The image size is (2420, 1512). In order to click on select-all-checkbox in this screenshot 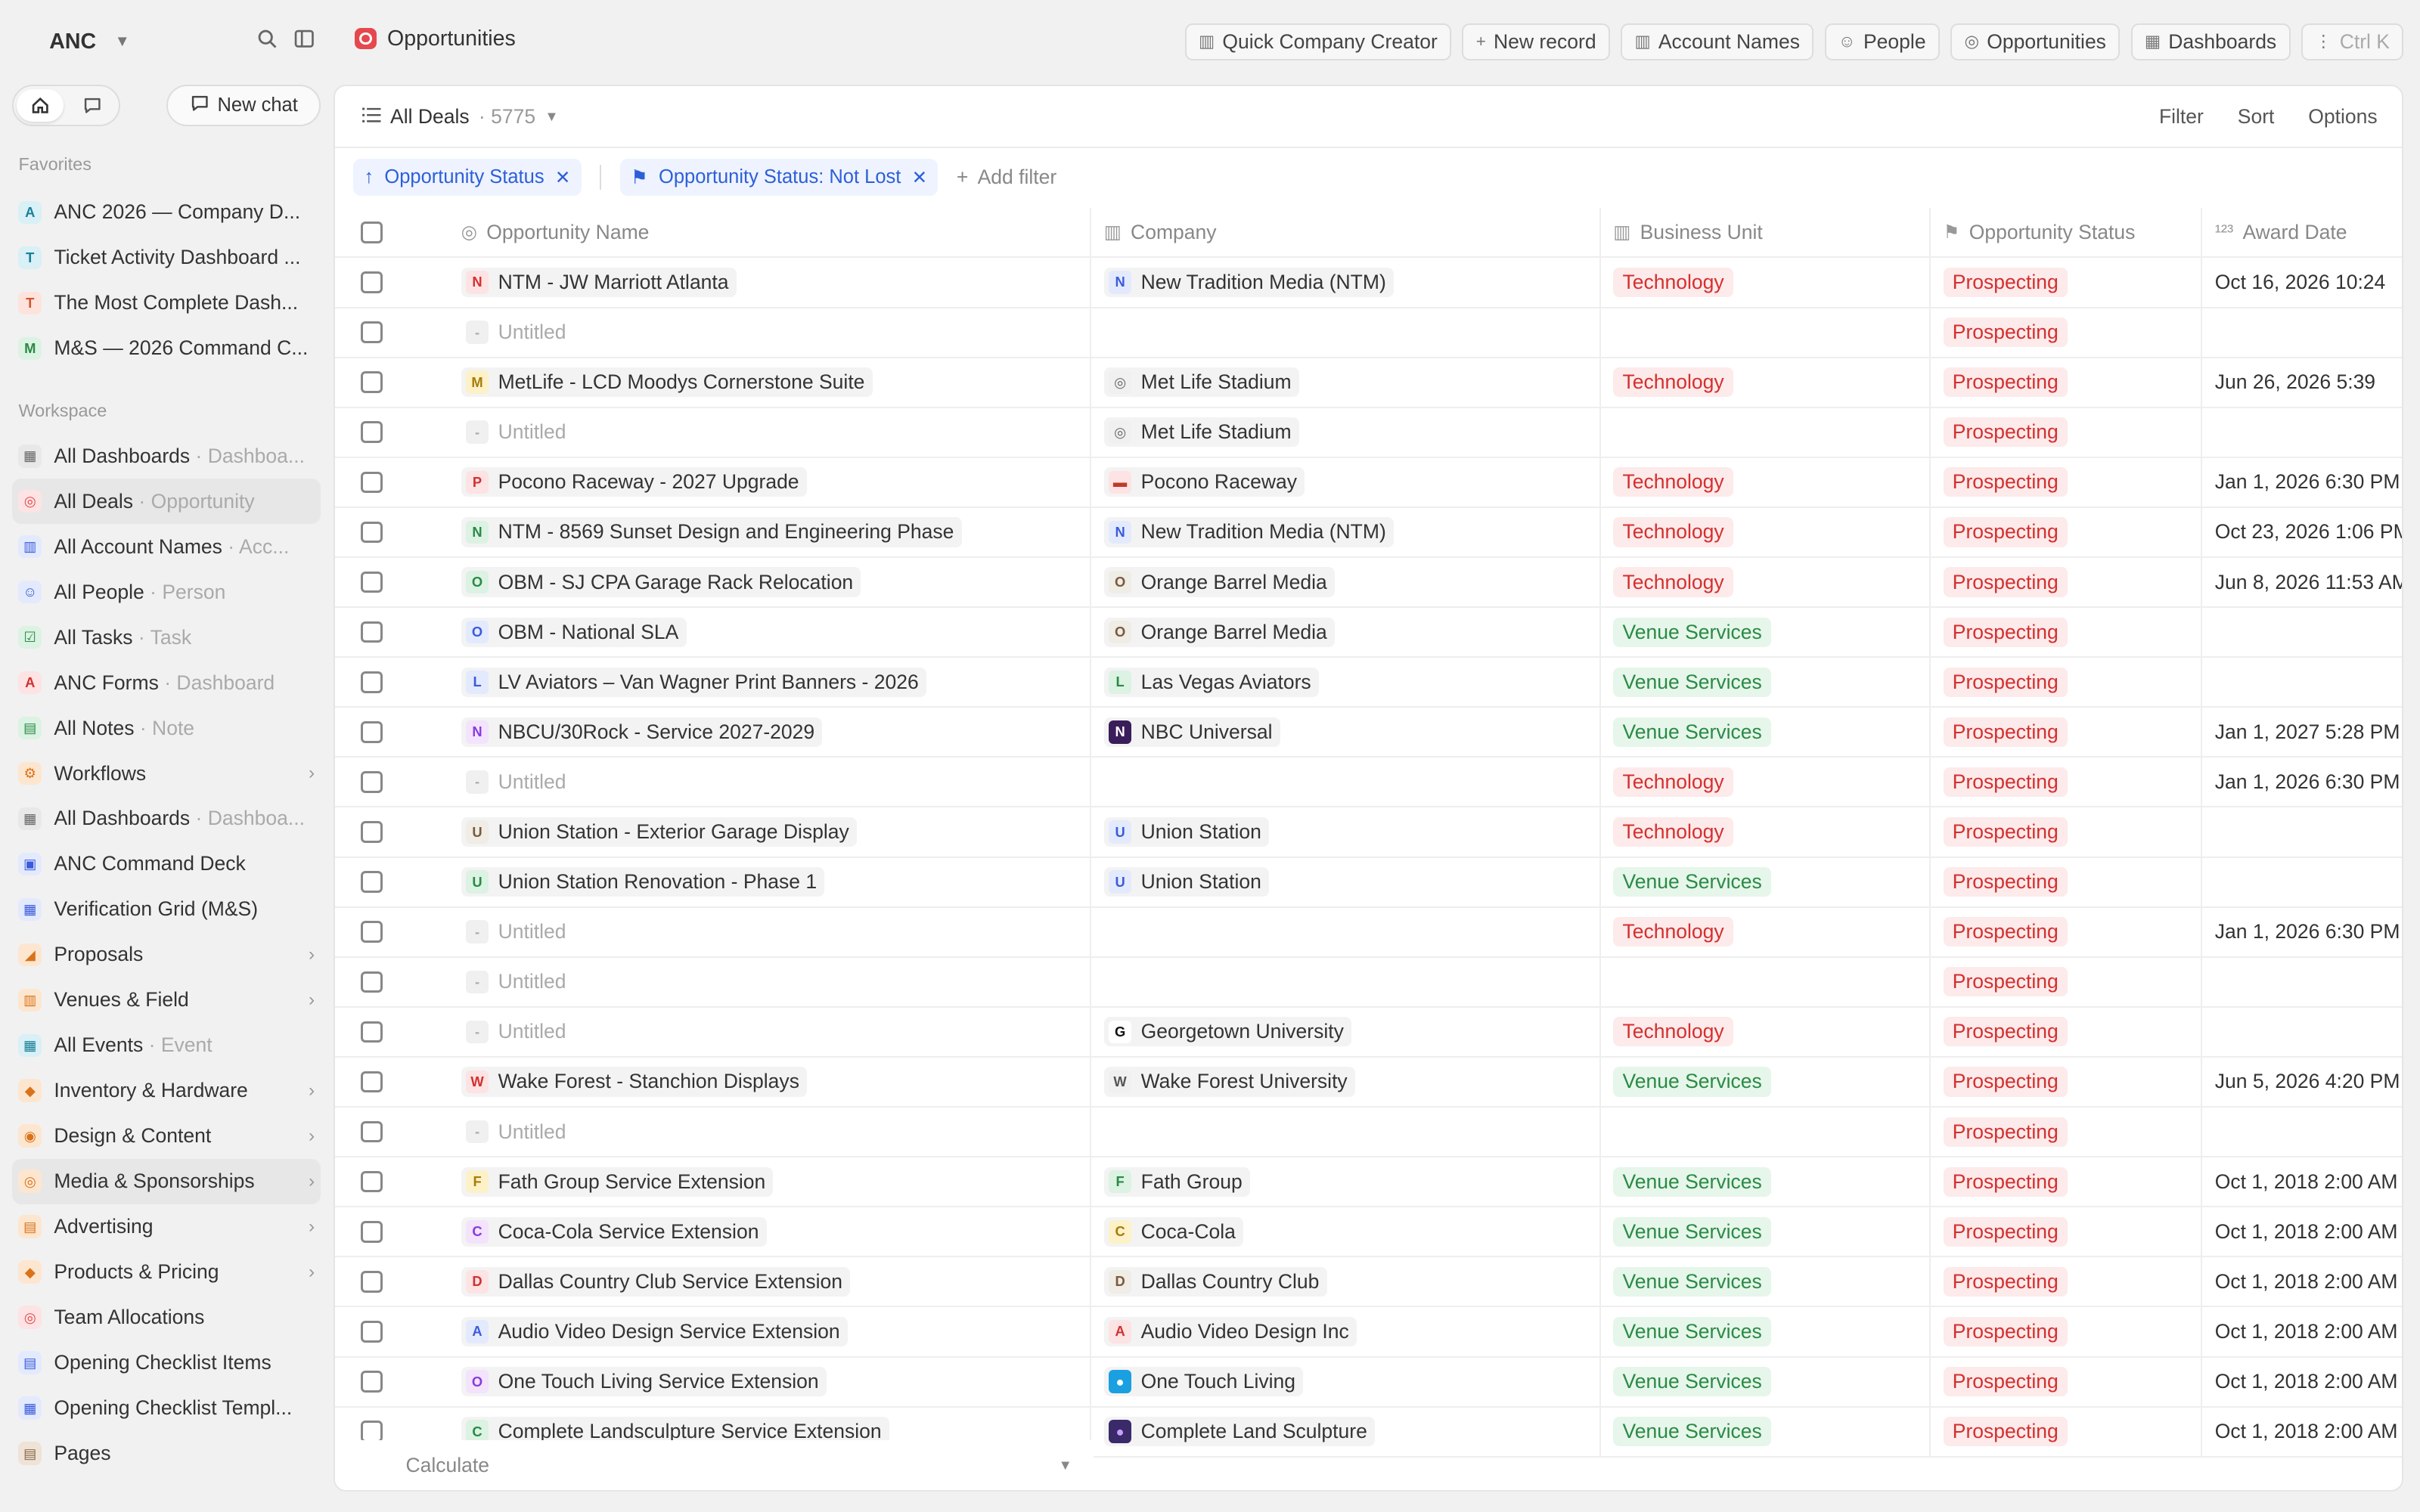, I will do `click(370, 232)`.